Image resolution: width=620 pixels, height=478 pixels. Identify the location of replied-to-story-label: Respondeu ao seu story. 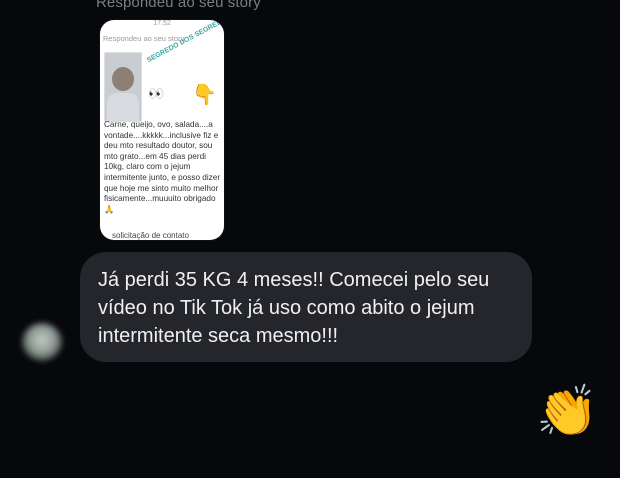
(178, 5).